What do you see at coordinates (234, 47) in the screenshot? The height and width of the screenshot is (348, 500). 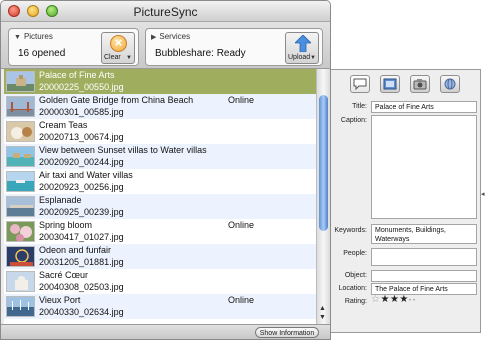 I see `services-panel: ▶ Services Bubbleshare: Ready Upload ▼` at bounding box center [234, 47].